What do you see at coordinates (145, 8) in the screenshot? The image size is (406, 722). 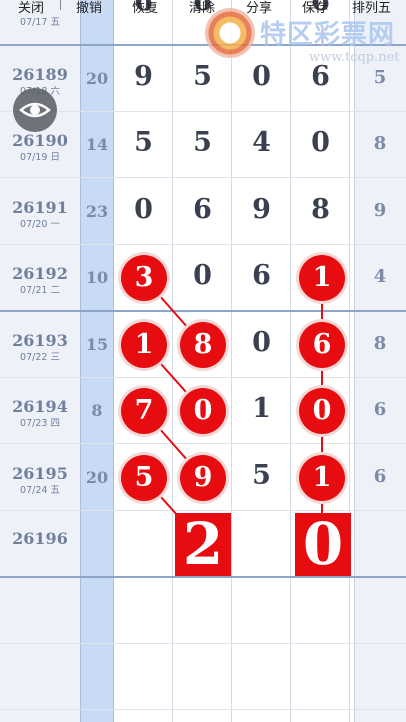 I see `redo-button: 恢复` at bounding box center [145, 8].